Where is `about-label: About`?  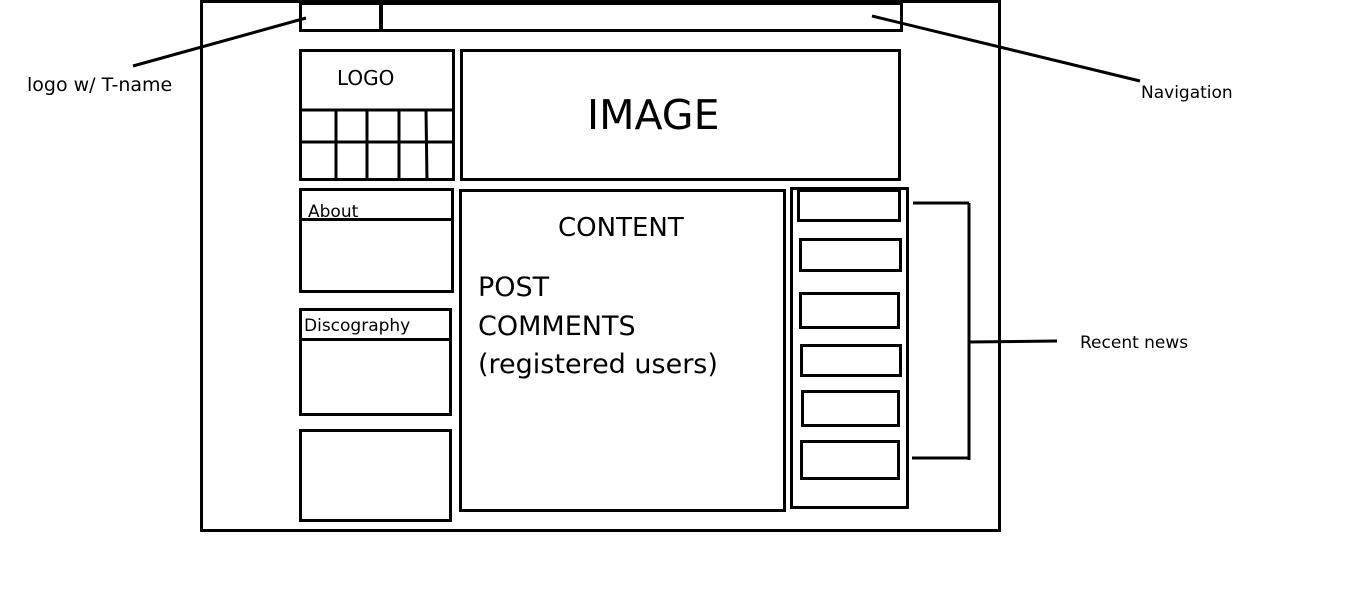 about-label: About is located at coordinates (333, 212).